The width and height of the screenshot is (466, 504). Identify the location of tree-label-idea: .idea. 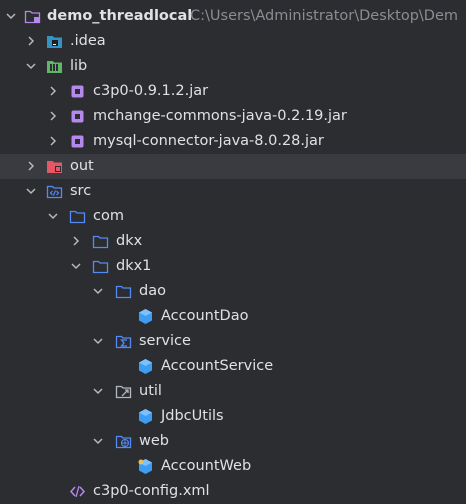
(88, 41).